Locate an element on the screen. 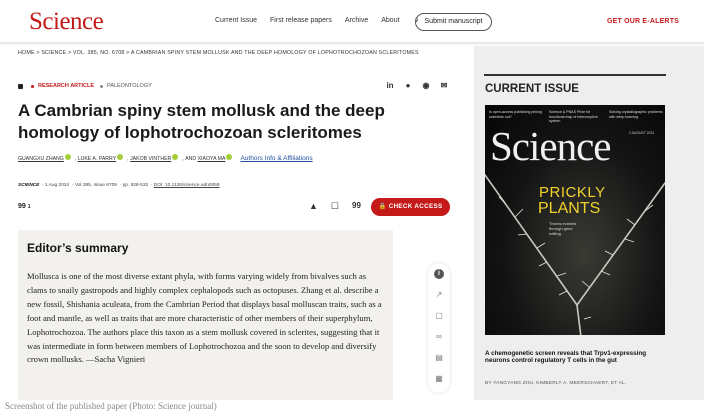 The width and height of the screenshot is (704, 414). info-icon: i is located at coordinates (439, 274).